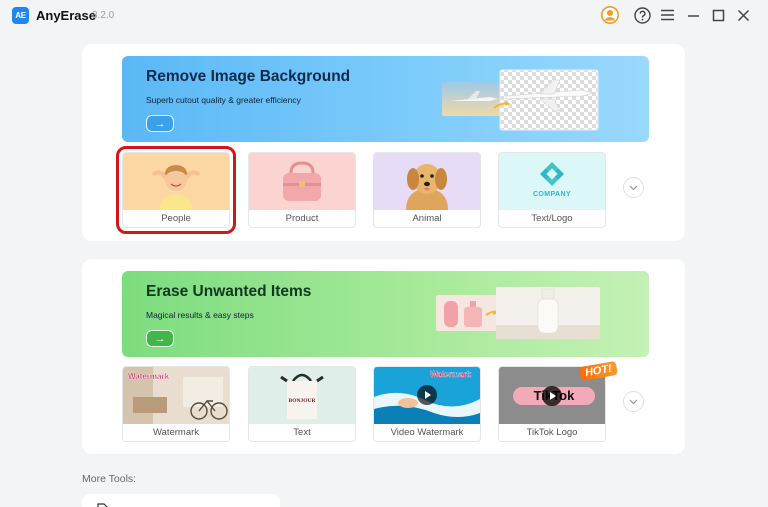 This screenshot has height=507, width=768. Describe the element at coordinates (176, 218) in the screenshot. I see `category-label: People` at that location.